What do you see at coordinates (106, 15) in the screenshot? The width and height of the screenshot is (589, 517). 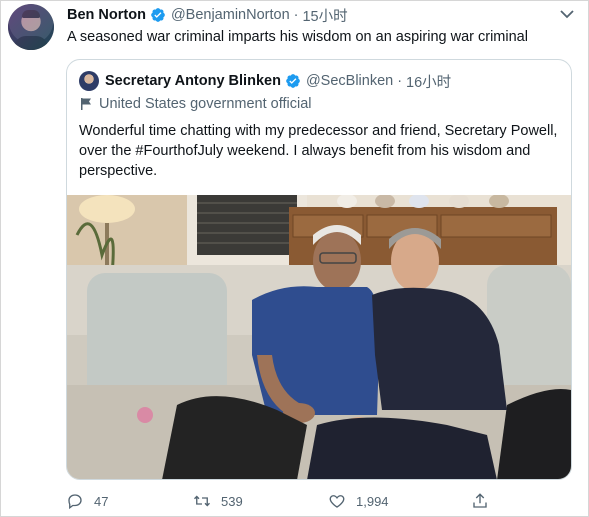 I see `author-name: Ben Norton` at bounding box center [106, 15].